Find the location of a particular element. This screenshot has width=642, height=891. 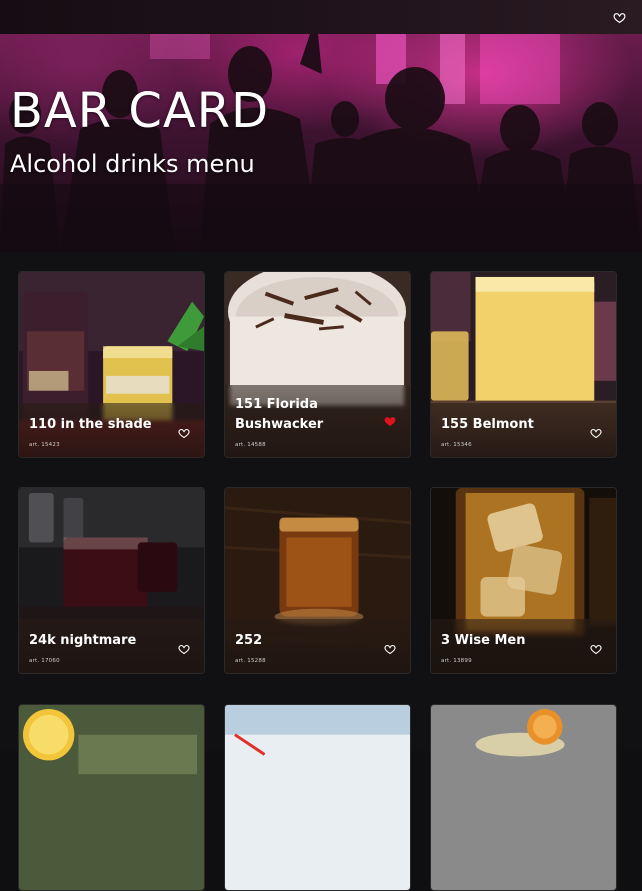

drink-card: 252 art. 15288 is located at coordinates (317, 580).